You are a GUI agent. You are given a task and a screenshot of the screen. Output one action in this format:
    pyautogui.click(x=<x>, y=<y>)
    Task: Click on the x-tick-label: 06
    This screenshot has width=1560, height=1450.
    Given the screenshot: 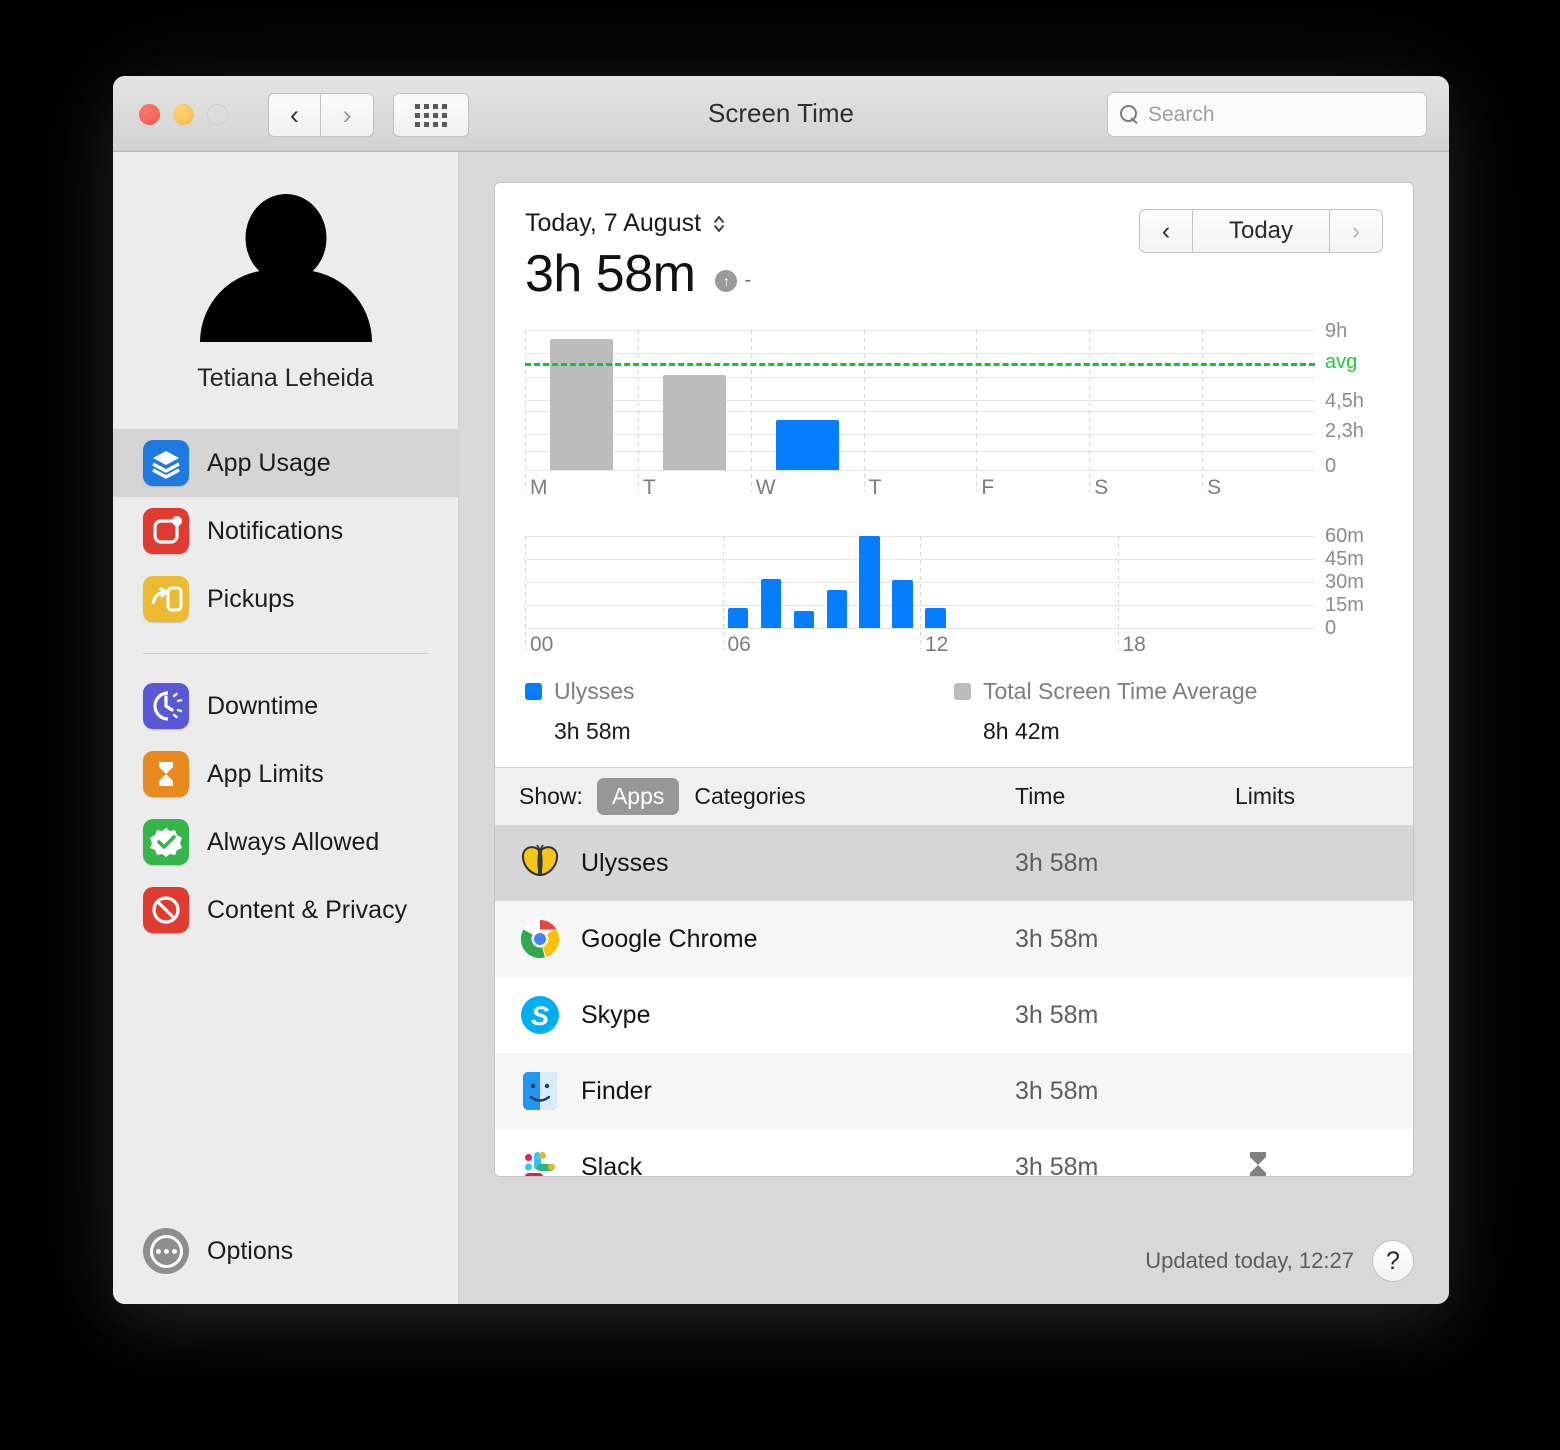 What is the action you would take?
    pyautogui.click(x=739, y=644)
    